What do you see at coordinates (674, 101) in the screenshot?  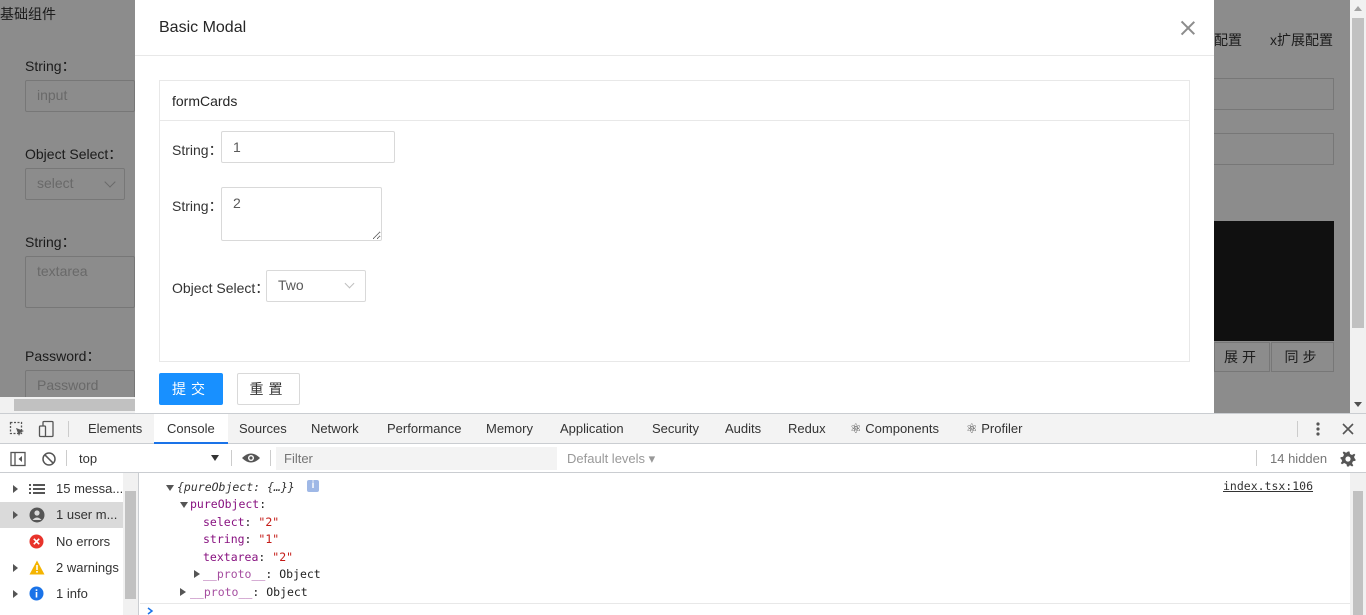 I see `card-title: formCards` at bounding box center [674, 101].